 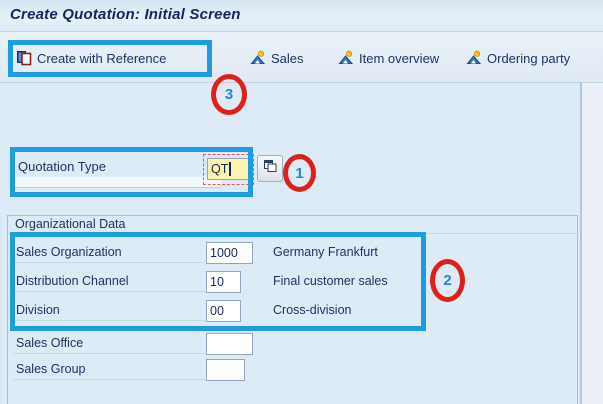 I want to click on distribution-channel-label: Distribution Channel, so click(x=72, y=281).